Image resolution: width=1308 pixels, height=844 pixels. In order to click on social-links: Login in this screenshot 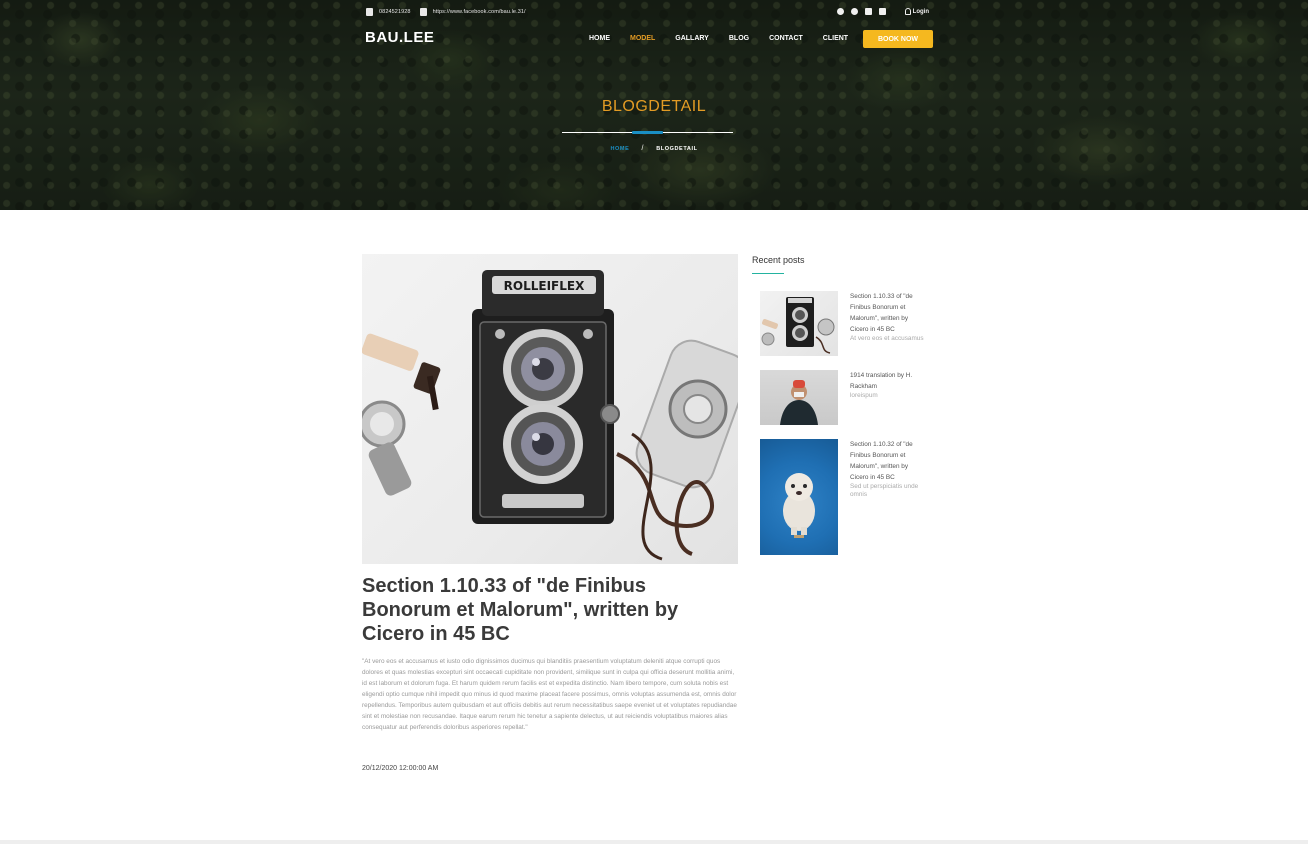, I will do `click(882, 11)`.